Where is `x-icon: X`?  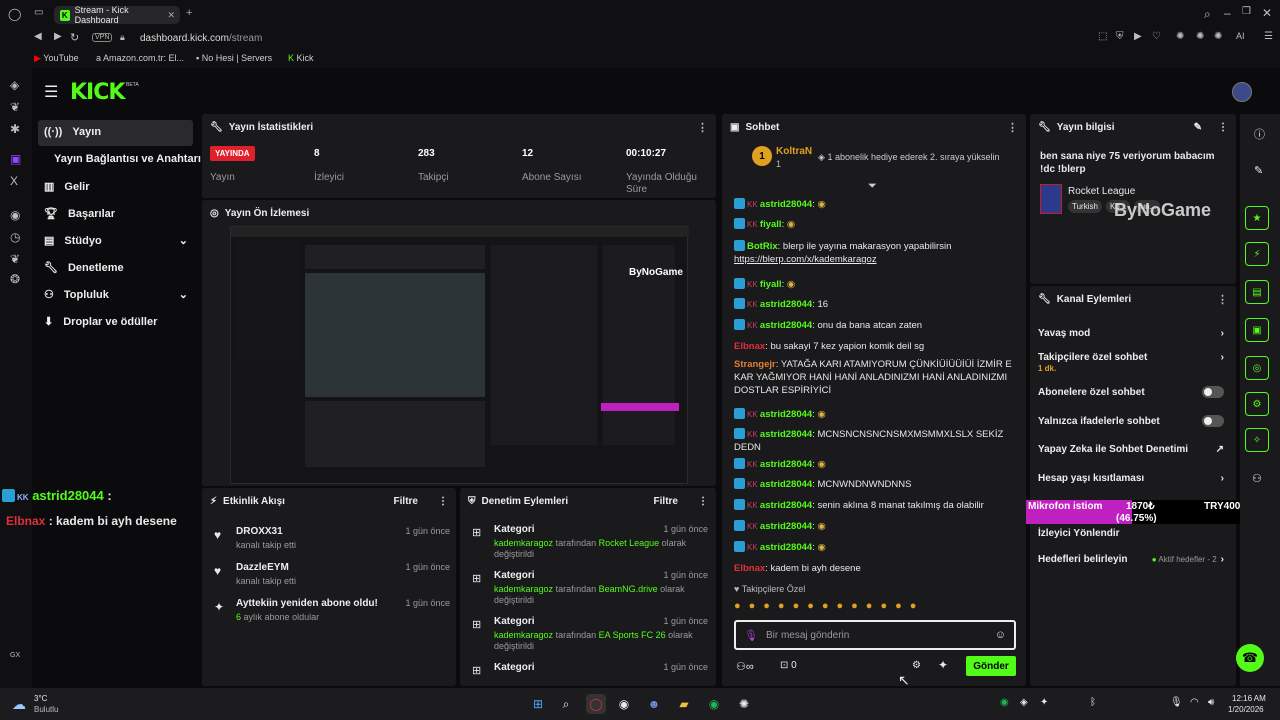 x-icon: X is located at coordinates (14, 181).